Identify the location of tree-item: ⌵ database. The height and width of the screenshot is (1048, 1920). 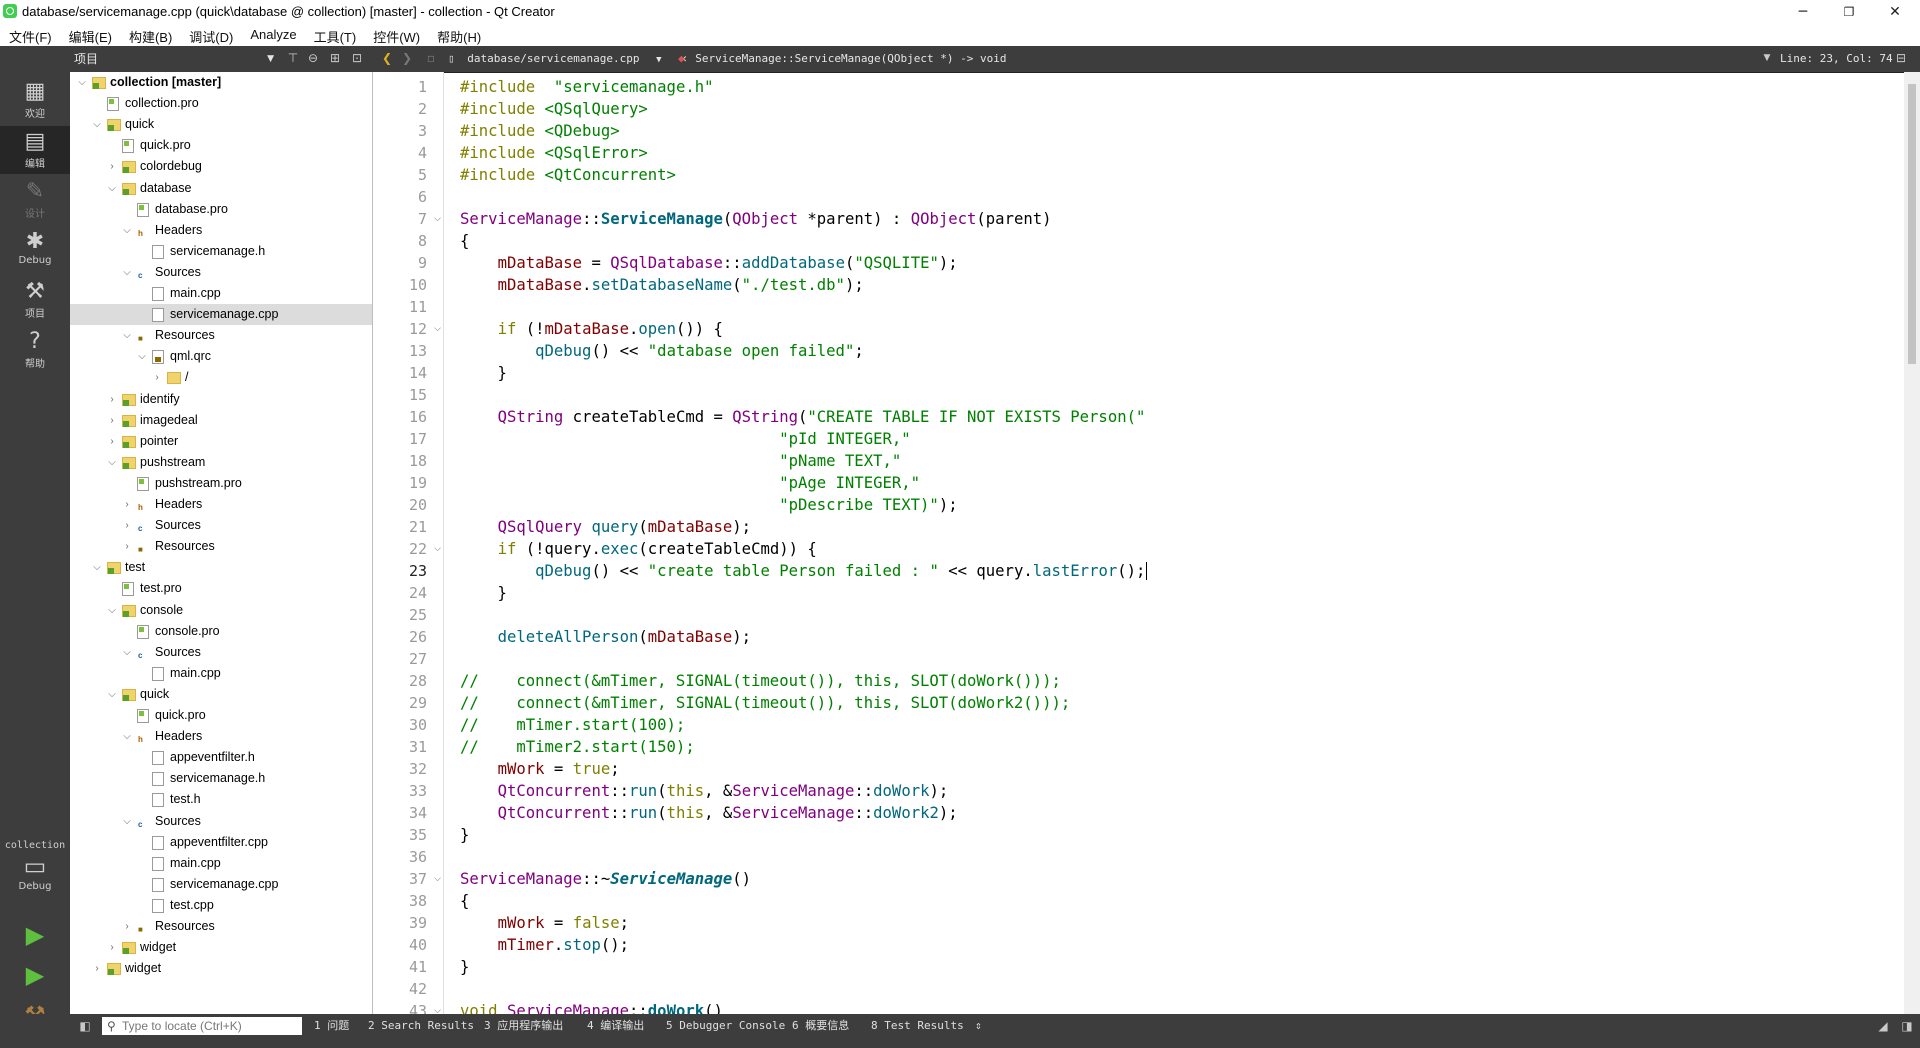
(221, 188).